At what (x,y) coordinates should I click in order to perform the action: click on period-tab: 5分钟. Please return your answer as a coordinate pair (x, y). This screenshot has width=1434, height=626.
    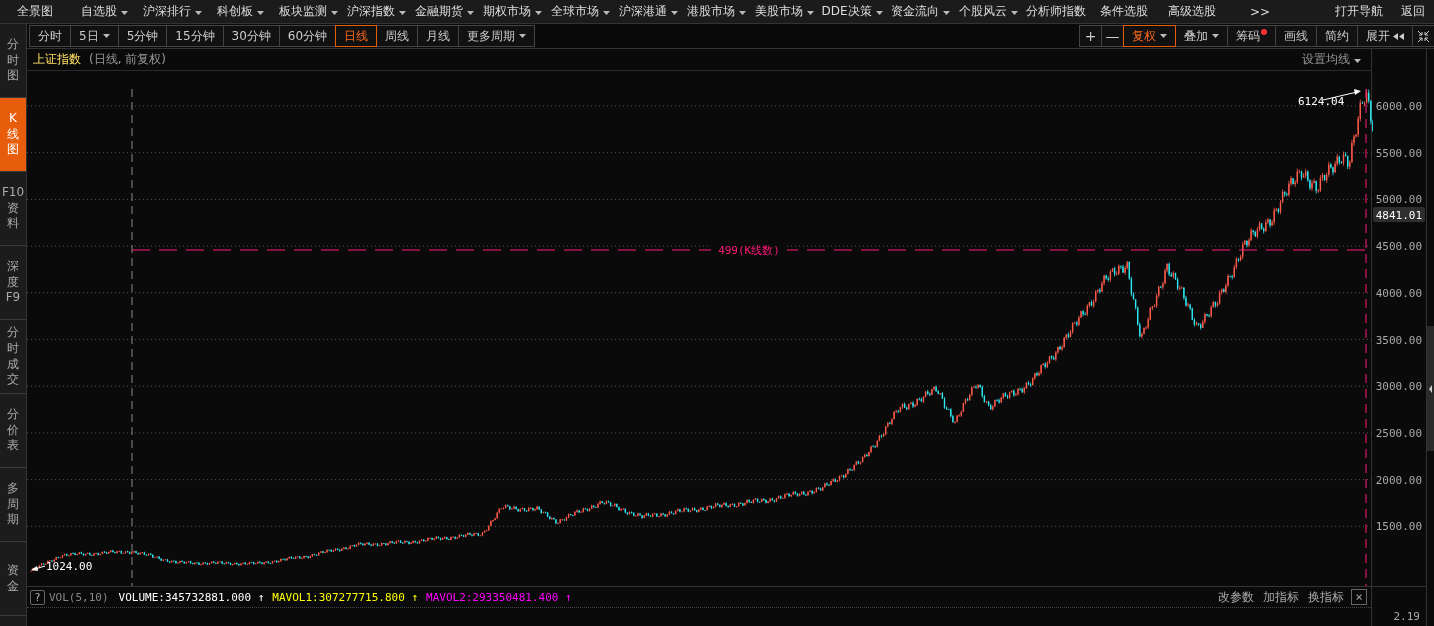
    Looking at the image, I should click on (142, 36).